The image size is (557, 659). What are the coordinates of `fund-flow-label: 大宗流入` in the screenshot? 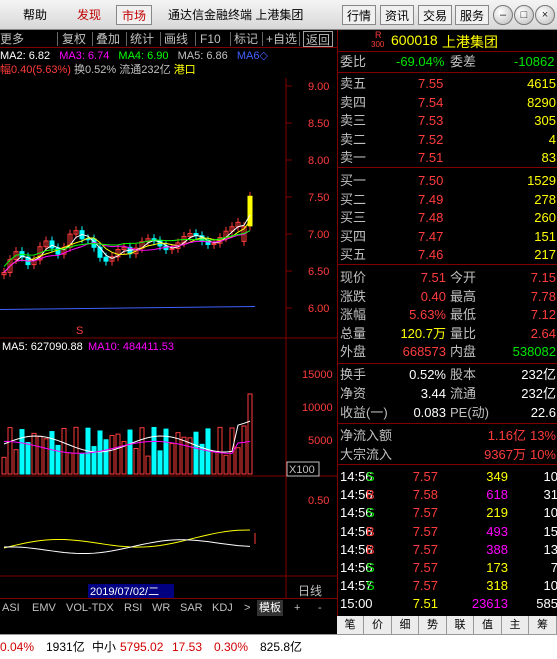 It's located at (366, 454).